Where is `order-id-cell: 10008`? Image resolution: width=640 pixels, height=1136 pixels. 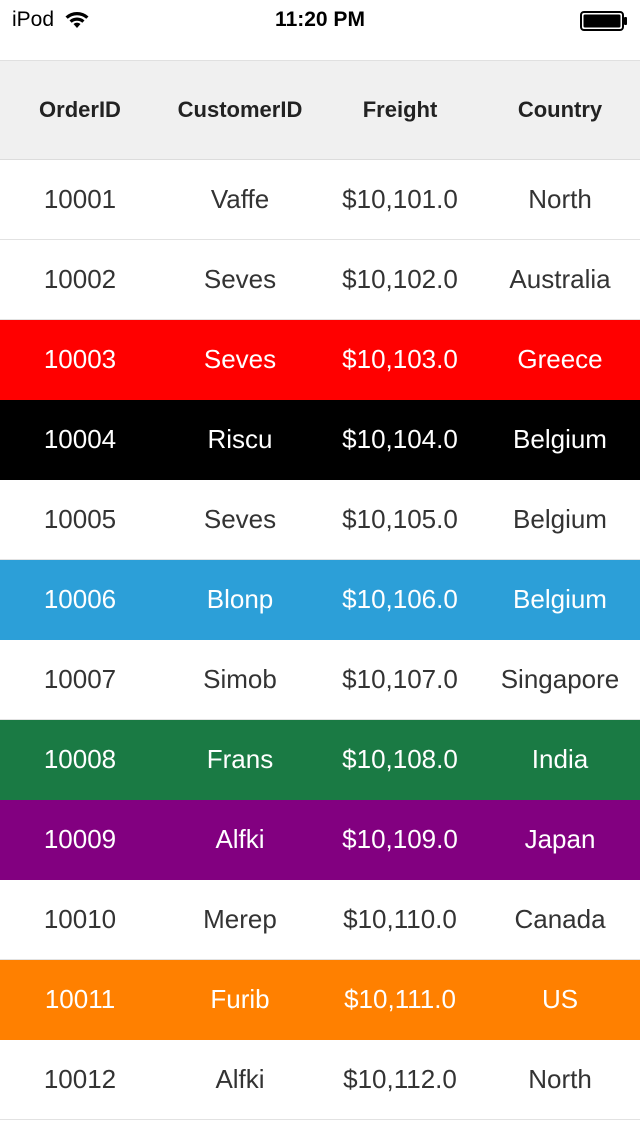
order-id-cell: 10008 is located at coordinates (80, 759).